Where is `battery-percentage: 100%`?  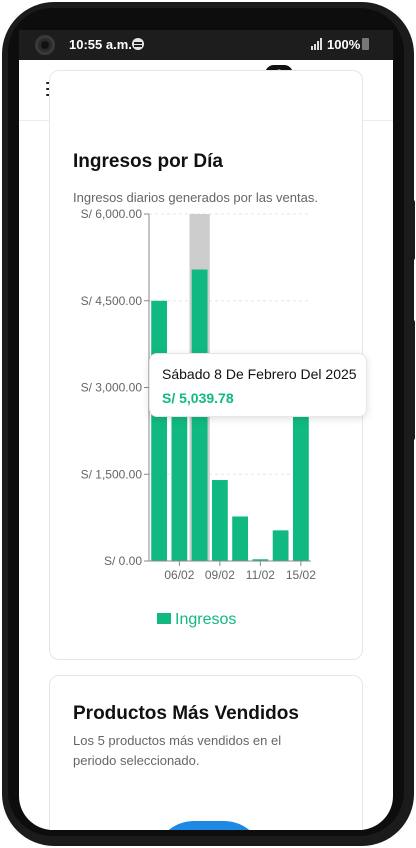 battery-percentage: 100% is located at coordinates (344, 44).